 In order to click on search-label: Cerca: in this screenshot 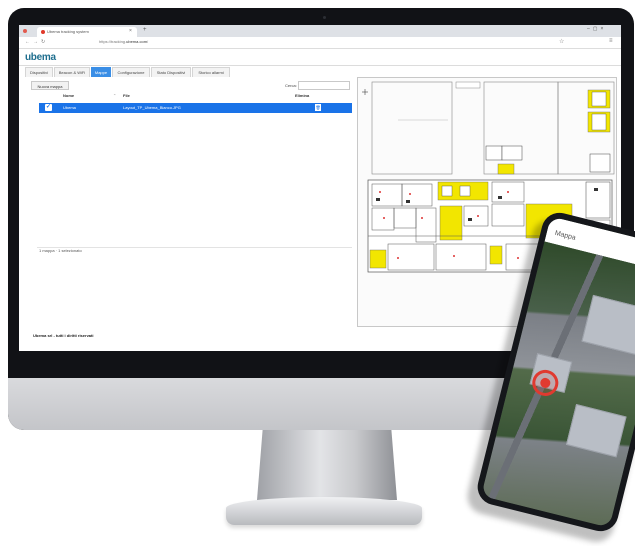, I will do `click(291, 85)`.